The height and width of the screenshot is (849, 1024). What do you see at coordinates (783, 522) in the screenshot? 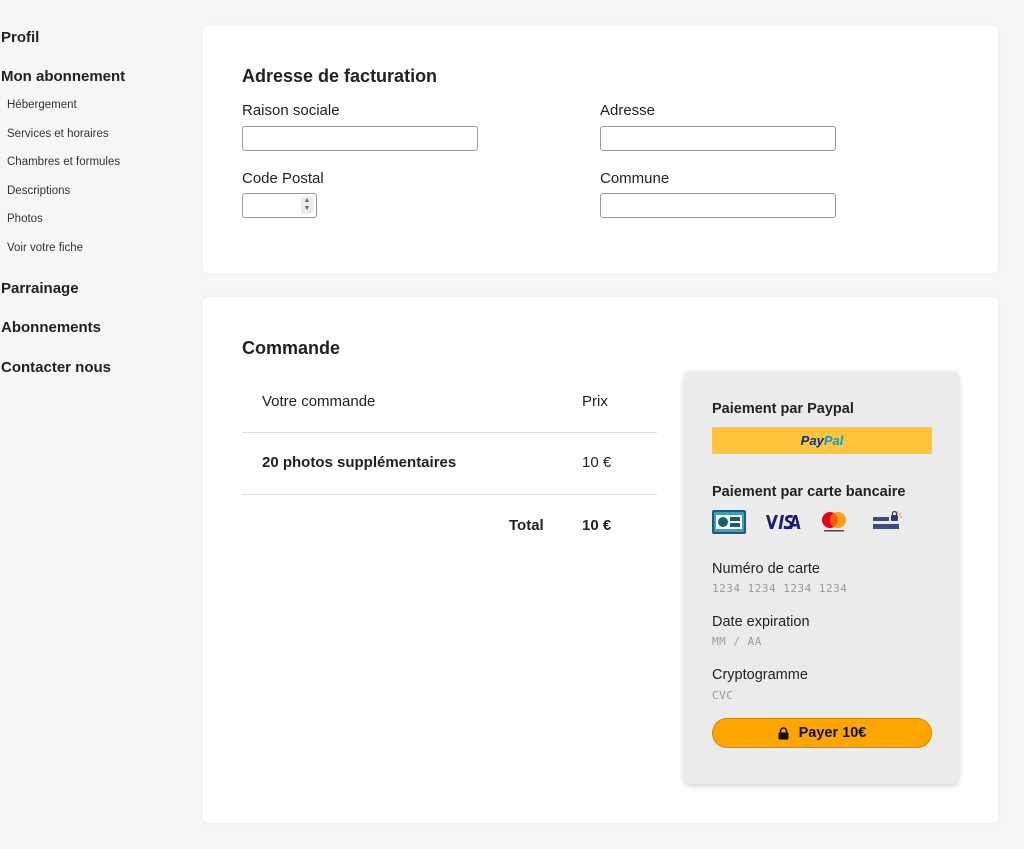
I see `visa-icon` at bounding box center [783, 522].